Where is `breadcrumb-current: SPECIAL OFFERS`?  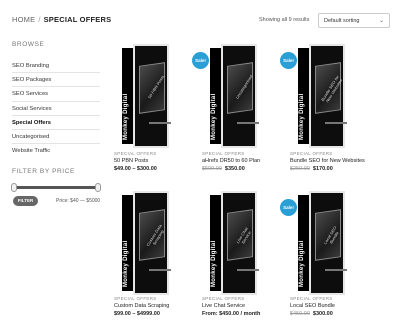 breadcrumb-current: SPECIAL OFFERS is located at coordinates (77, 19).